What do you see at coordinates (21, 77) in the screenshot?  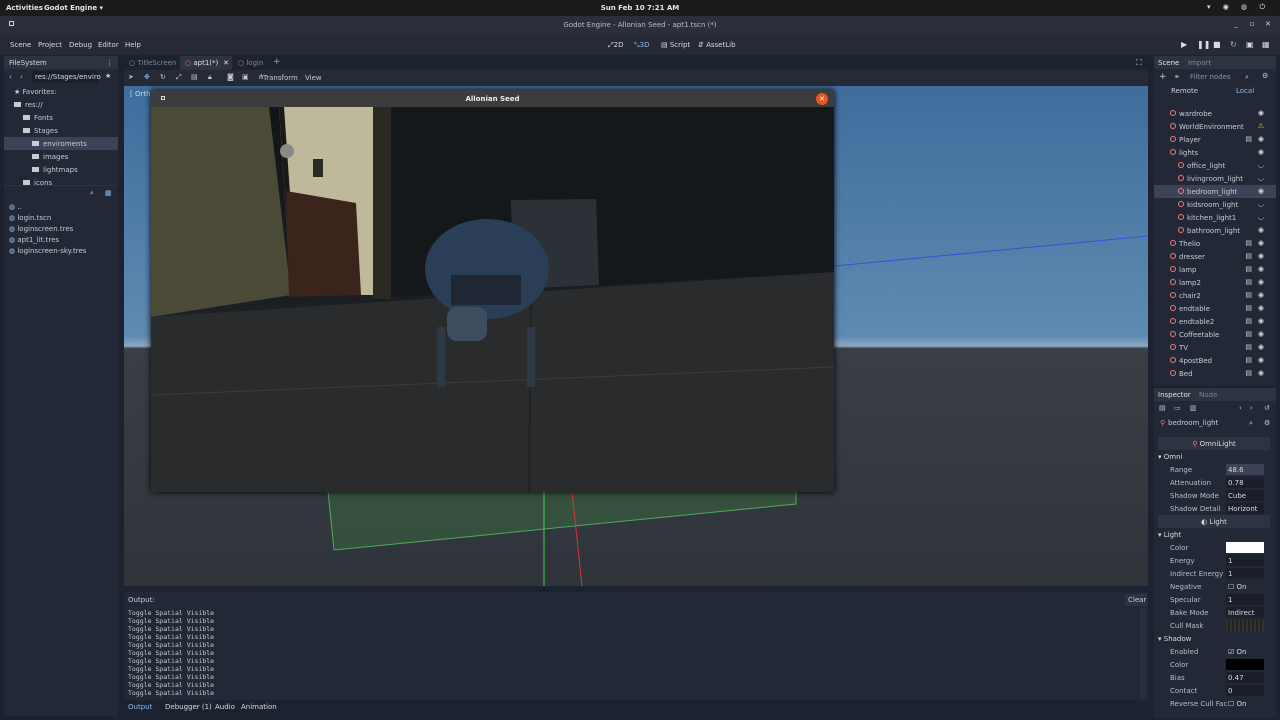 I see `forward-arrow-icon: ›` at bounding box center [21, 77].